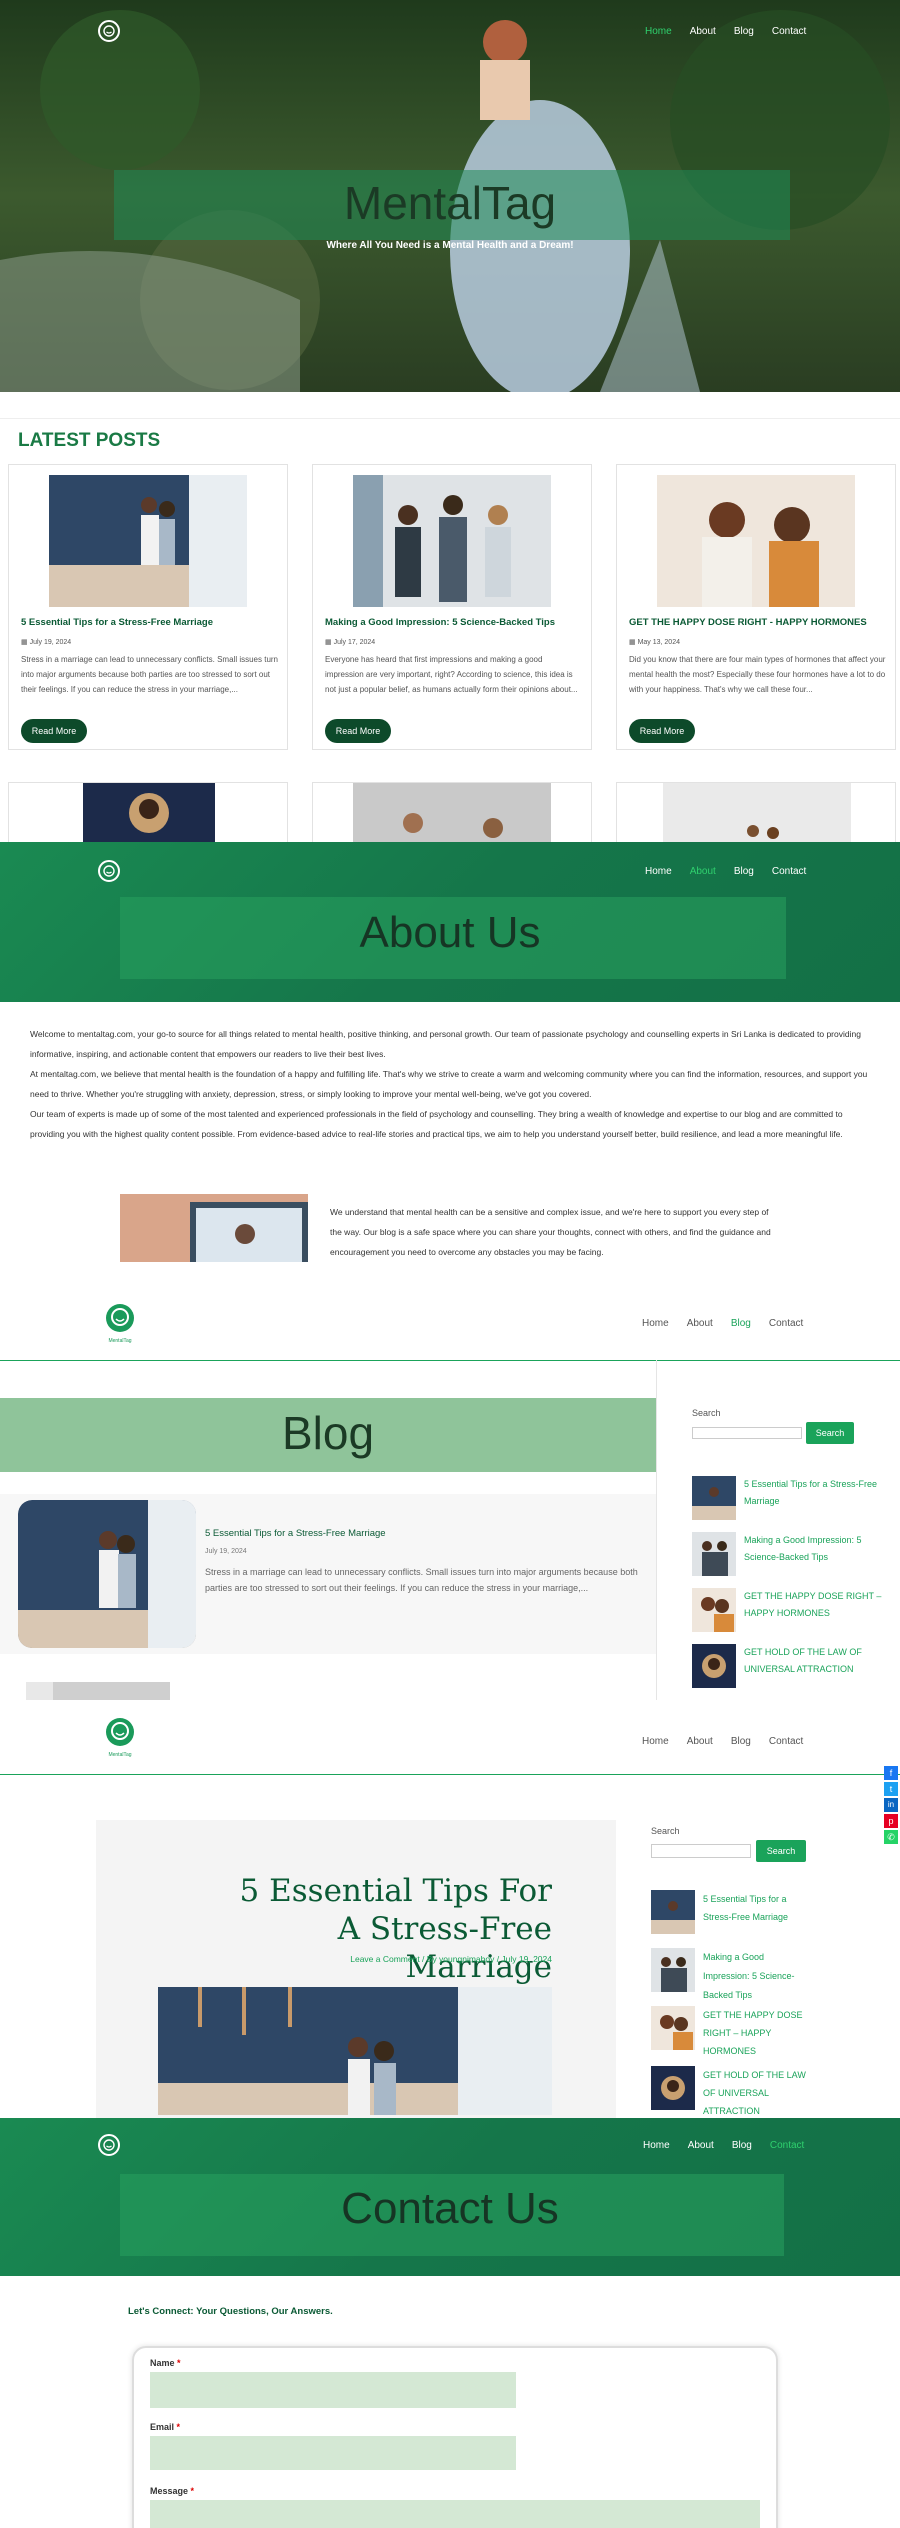 Image resolution: width=900 pixels, height=2528 pixels. I want to click on post-date: ▦ July 19, 2024, so click(46, 642).